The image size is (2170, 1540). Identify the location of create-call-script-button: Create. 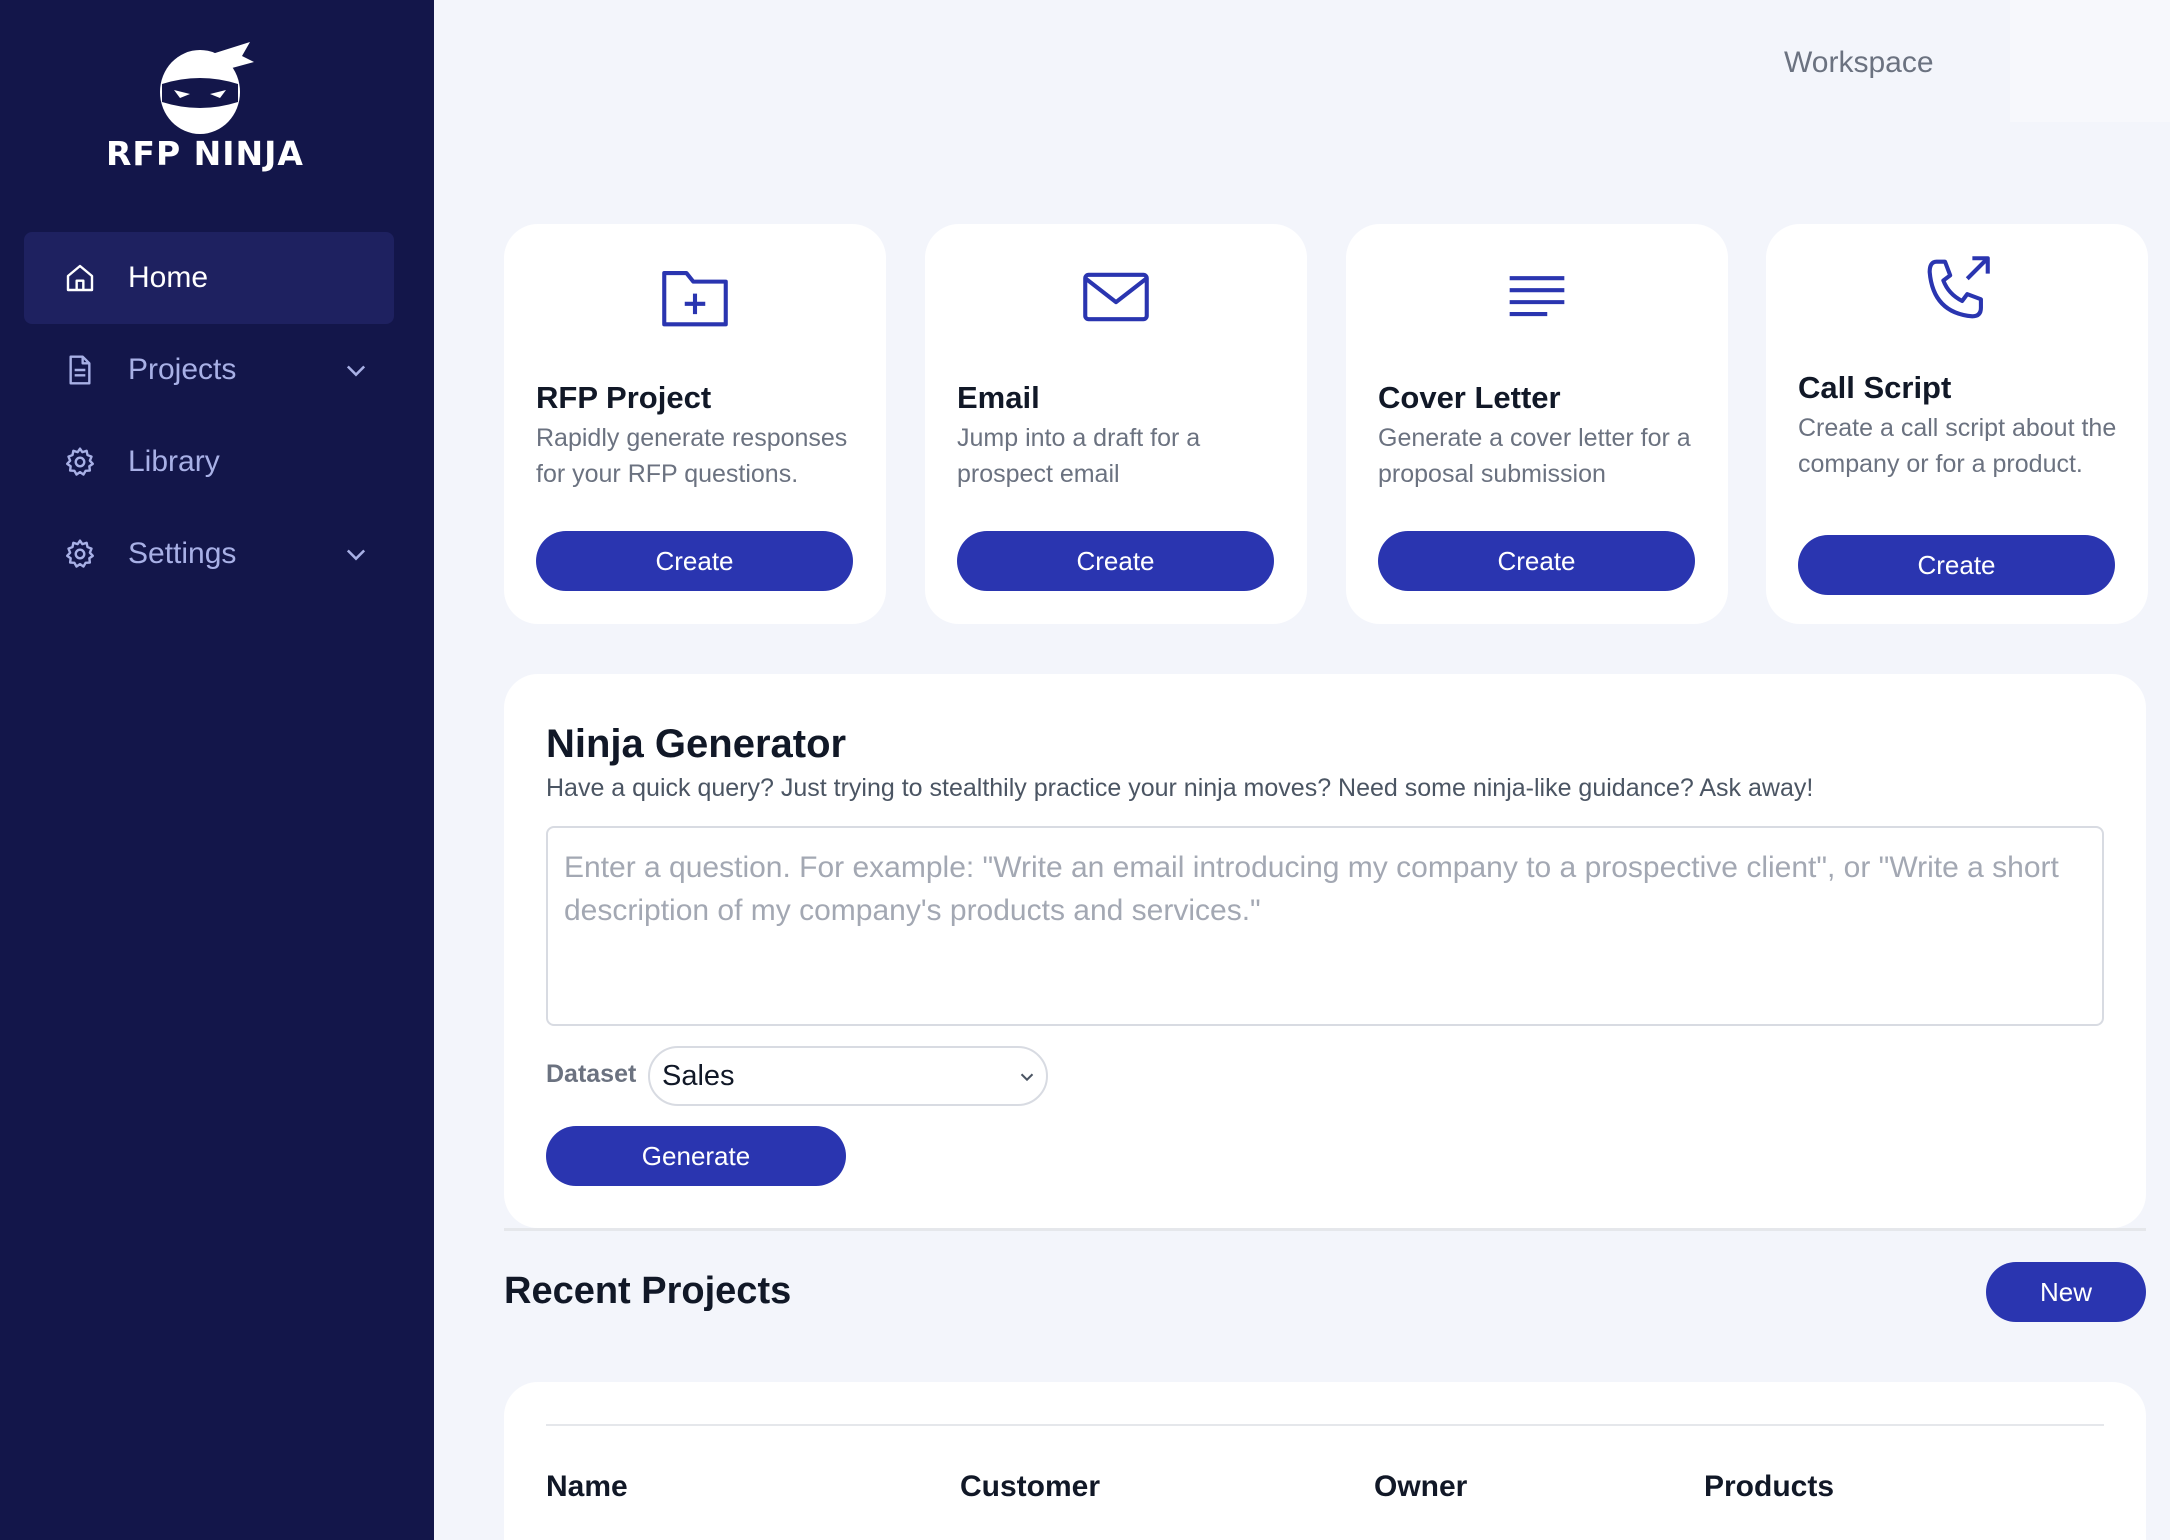
(1956, 565).